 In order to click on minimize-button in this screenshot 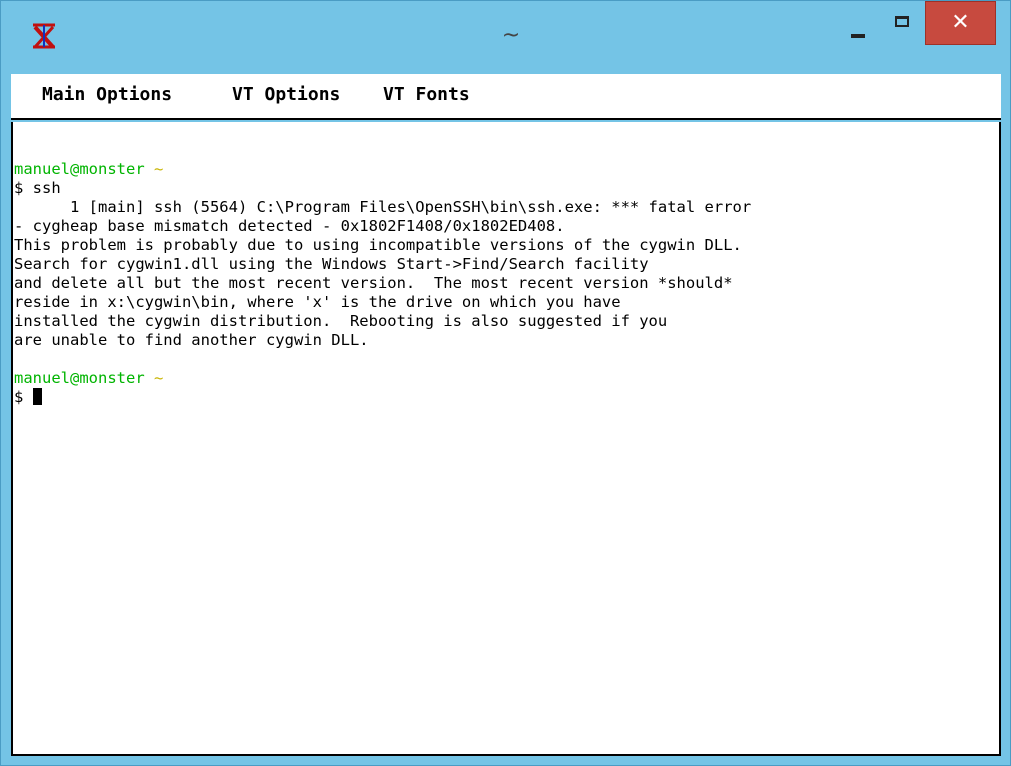, I will do `click(859, 23)`.